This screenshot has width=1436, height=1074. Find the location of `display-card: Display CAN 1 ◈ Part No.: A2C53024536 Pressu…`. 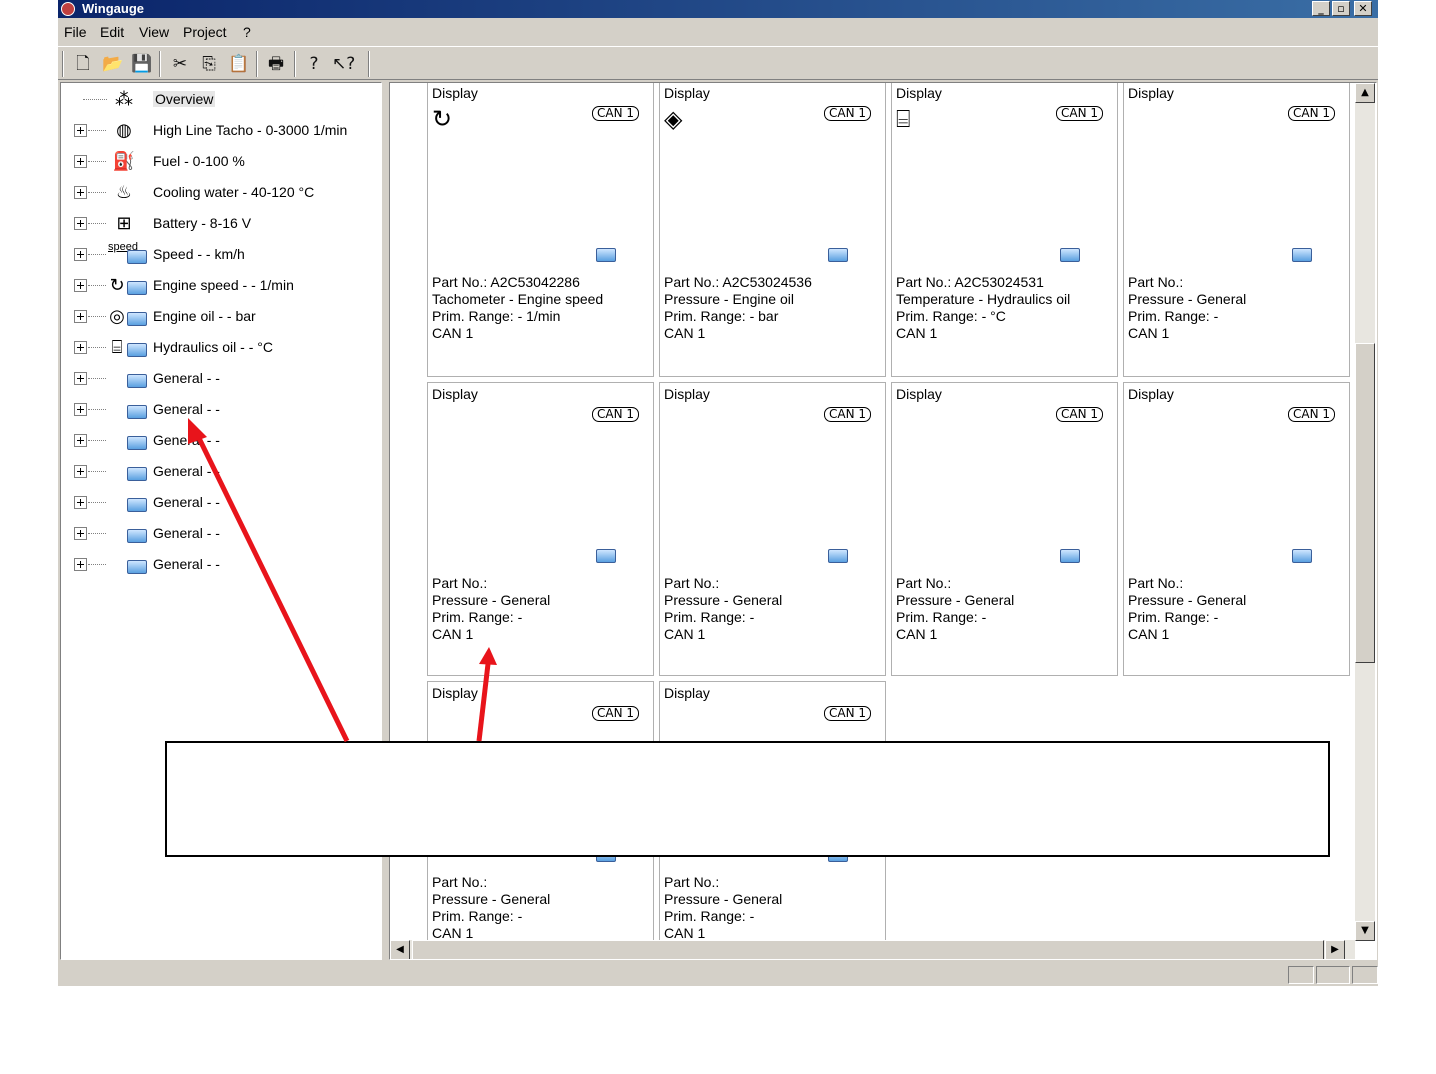

display-card: Display CAN 1 ◈ Part No.: A2C53024536 Pressu… is located at coordinates (772, 230).